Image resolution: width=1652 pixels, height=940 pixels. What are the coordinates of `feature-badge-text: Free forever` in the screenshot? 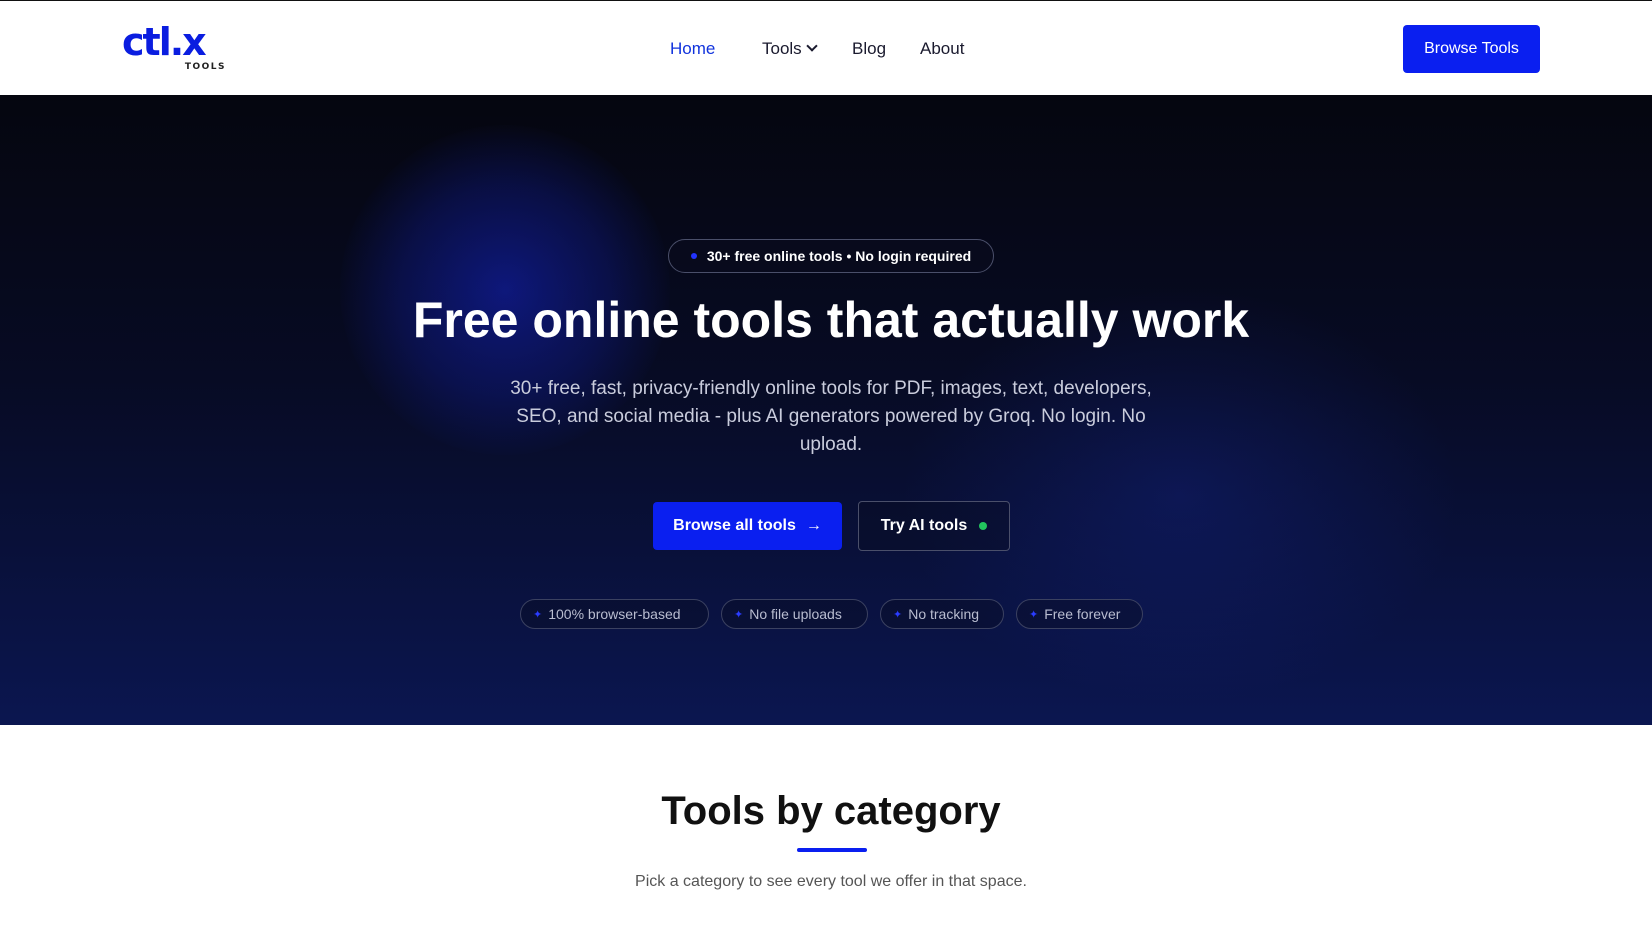 It's located at (1082, 614).